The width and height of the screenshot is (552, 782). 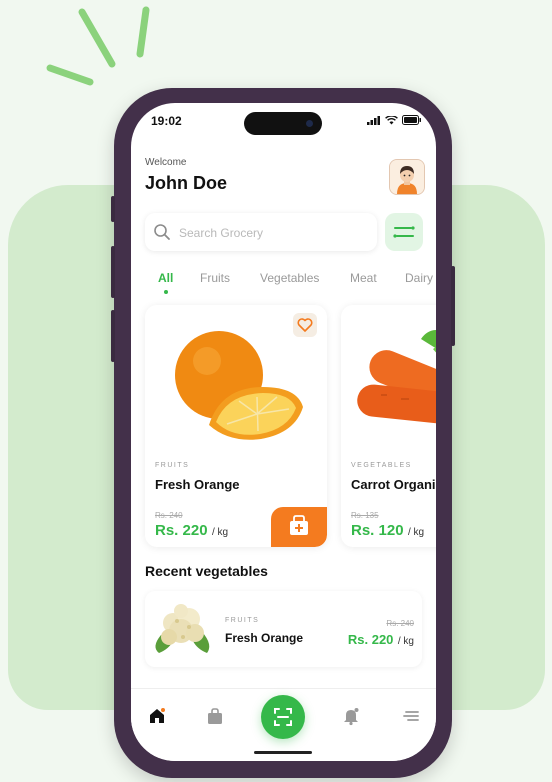 I want to click on filter-button, so click(x=404, y=232).